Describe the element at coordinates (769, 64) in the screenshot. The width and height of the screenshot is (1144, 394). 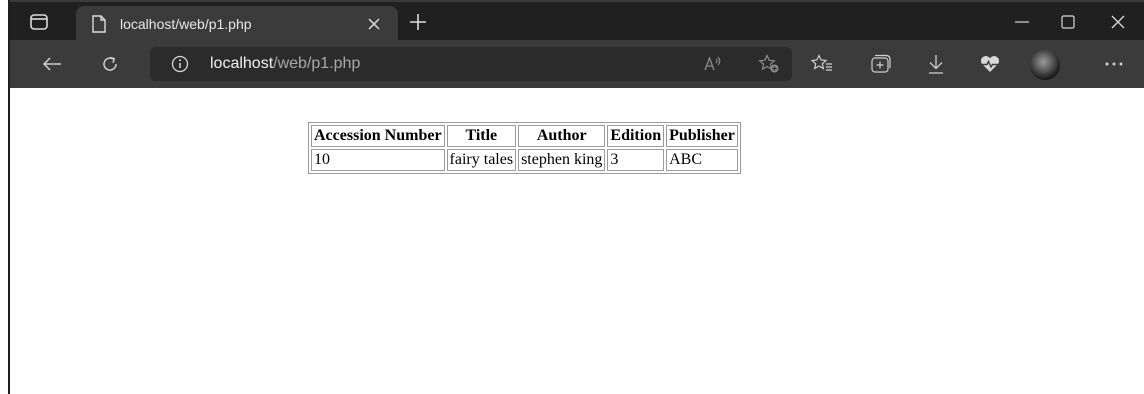
I see `add-favorite-icon` at that location.